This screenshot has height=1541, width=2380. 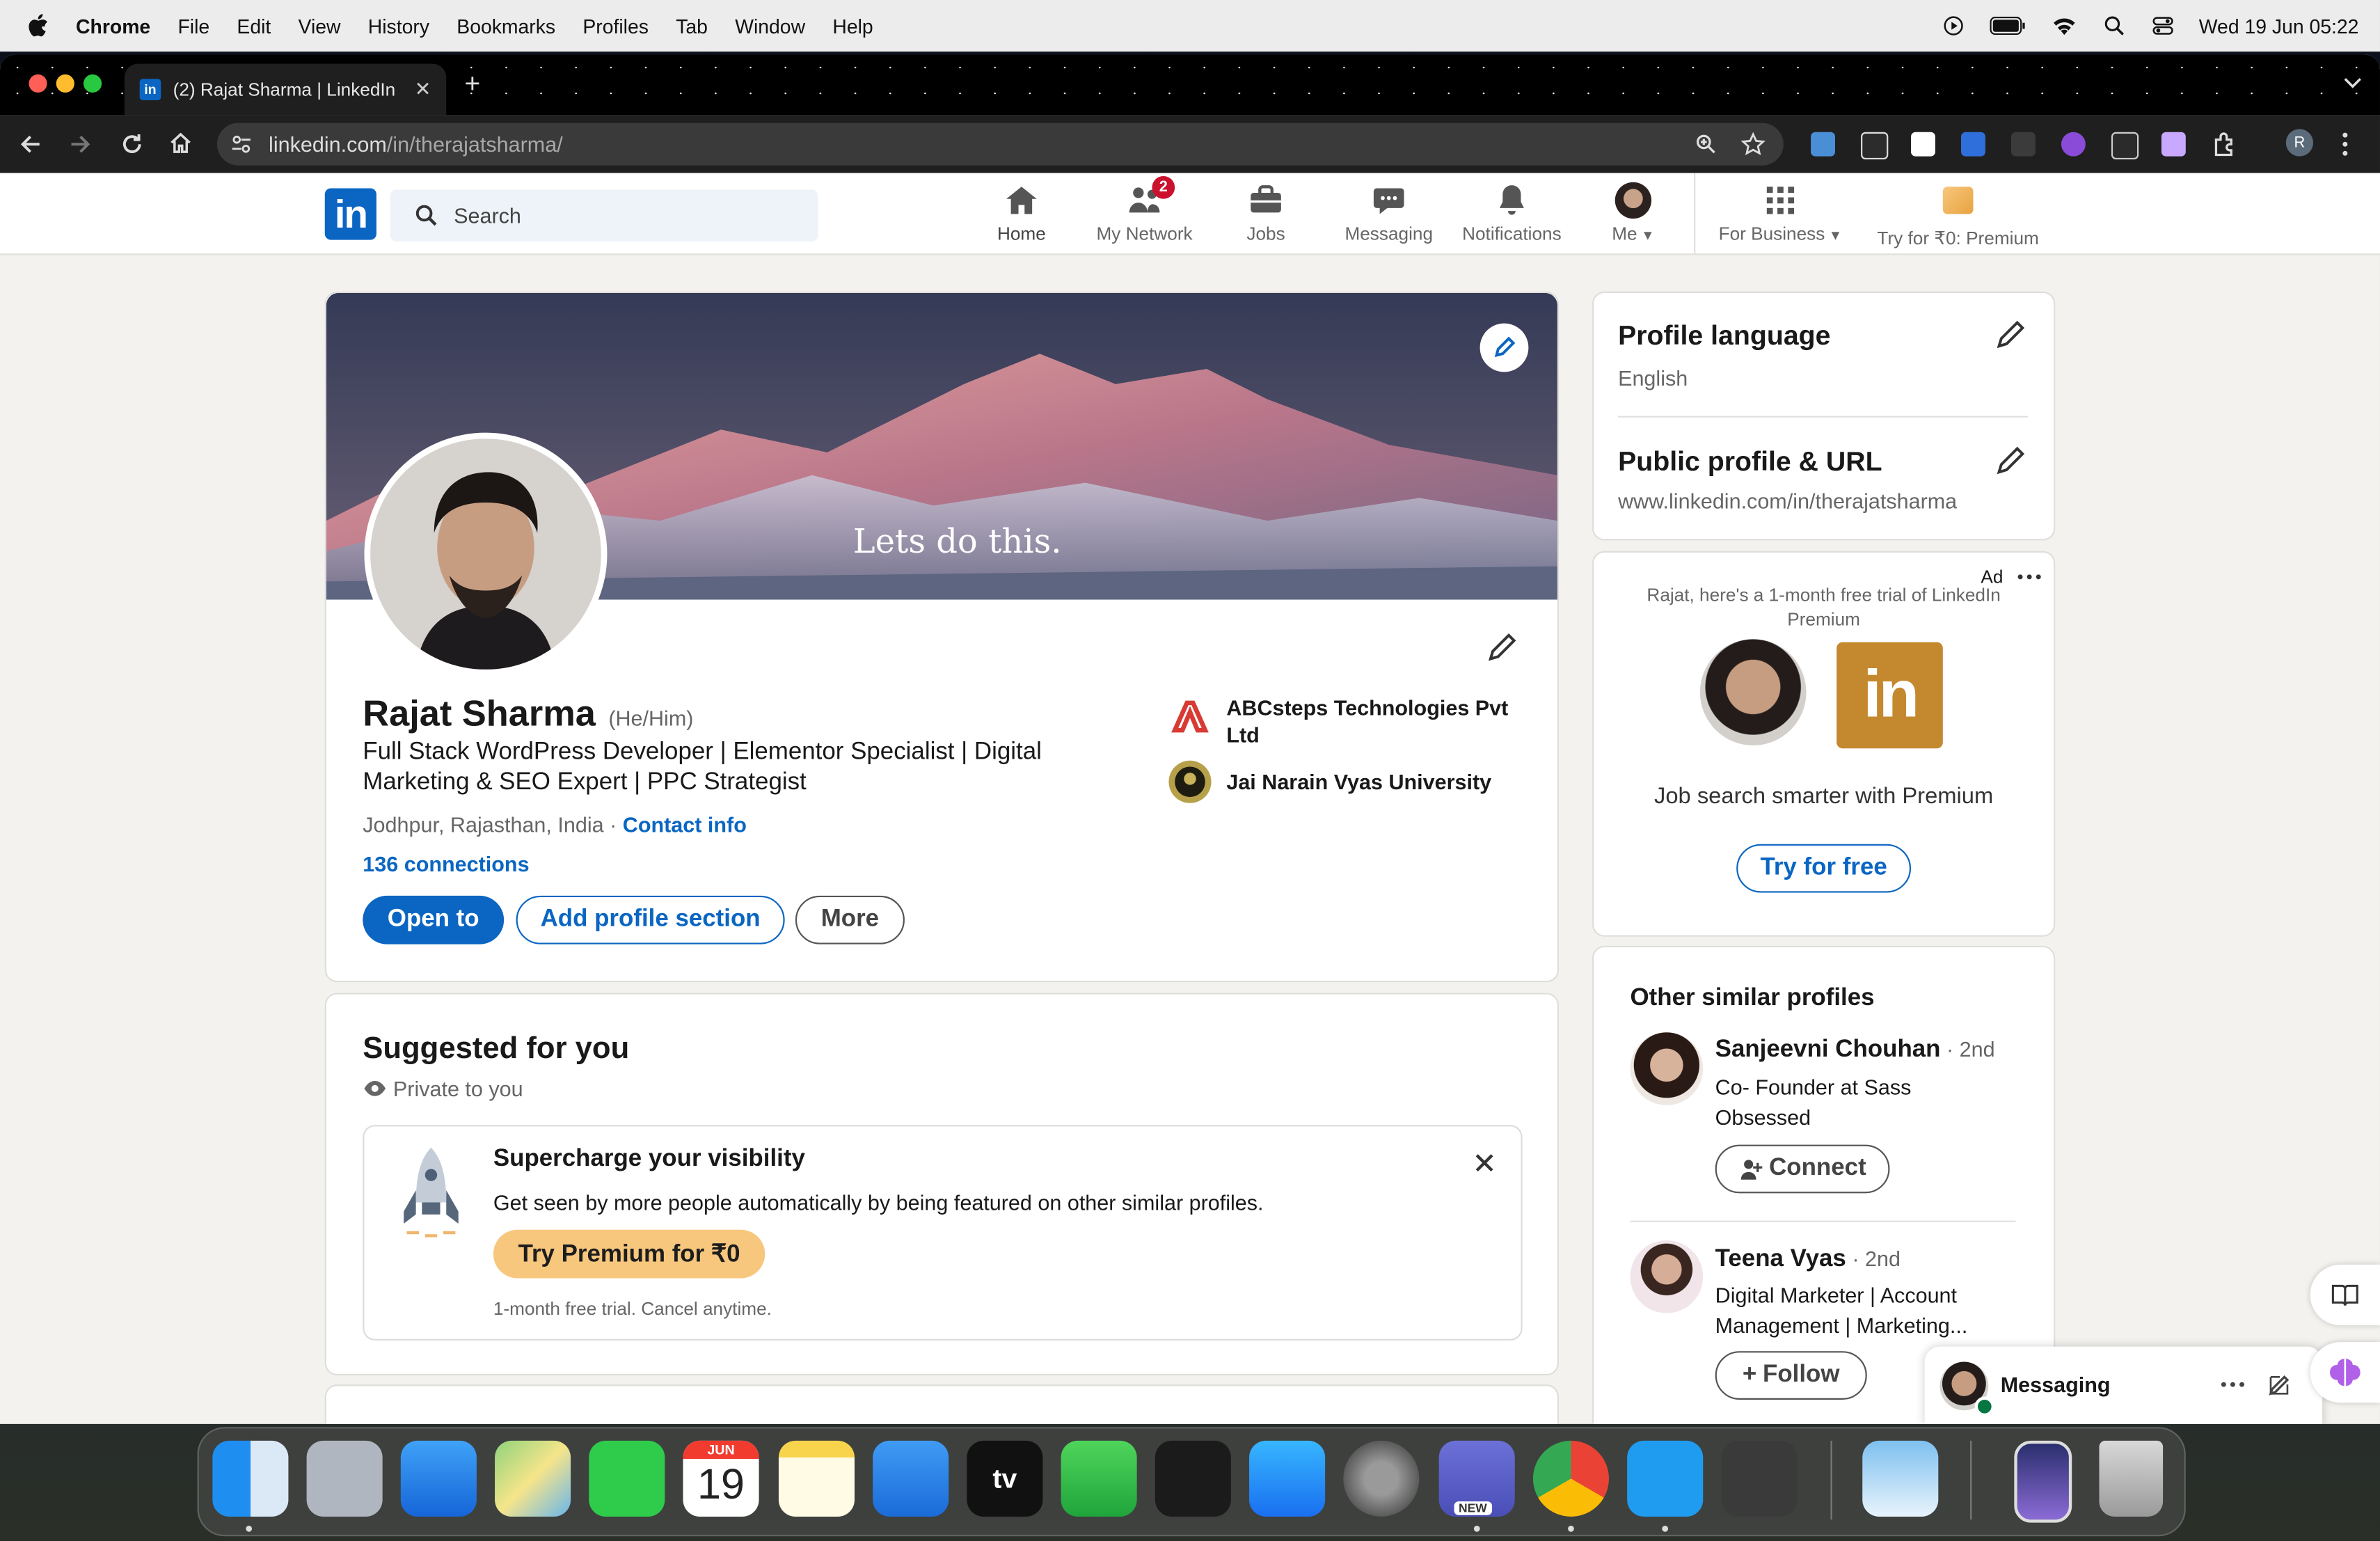 I want to click on control-center-icon, so click(x=2162, y=26).